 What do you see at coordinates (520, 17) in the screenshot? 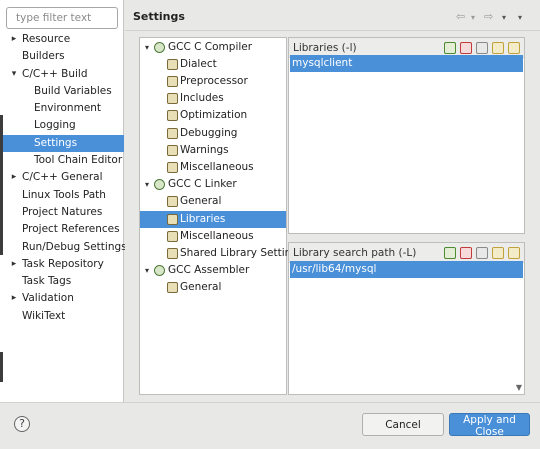
I see `view-menu-icon: ▾` at bounding box center [520, 17].